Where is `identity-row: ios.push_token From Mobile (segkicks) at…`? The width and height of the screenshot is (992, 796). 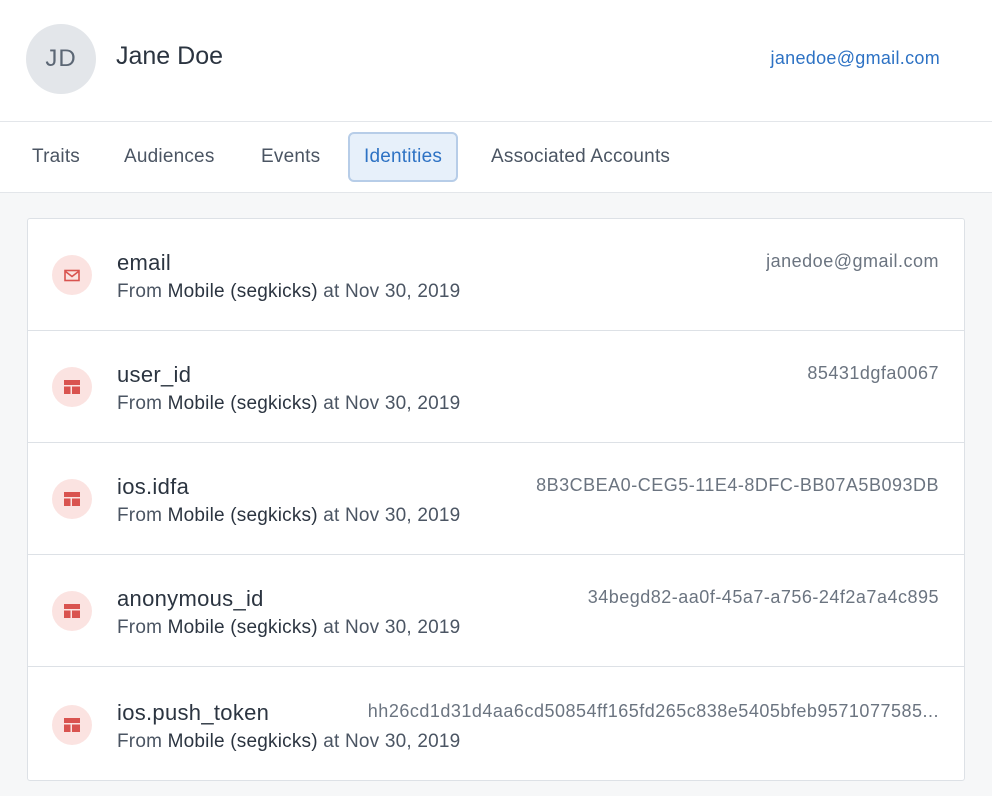 identity-row: ios.push_token From Mobile (segkicks) at… is located at coordinates (496, 723).